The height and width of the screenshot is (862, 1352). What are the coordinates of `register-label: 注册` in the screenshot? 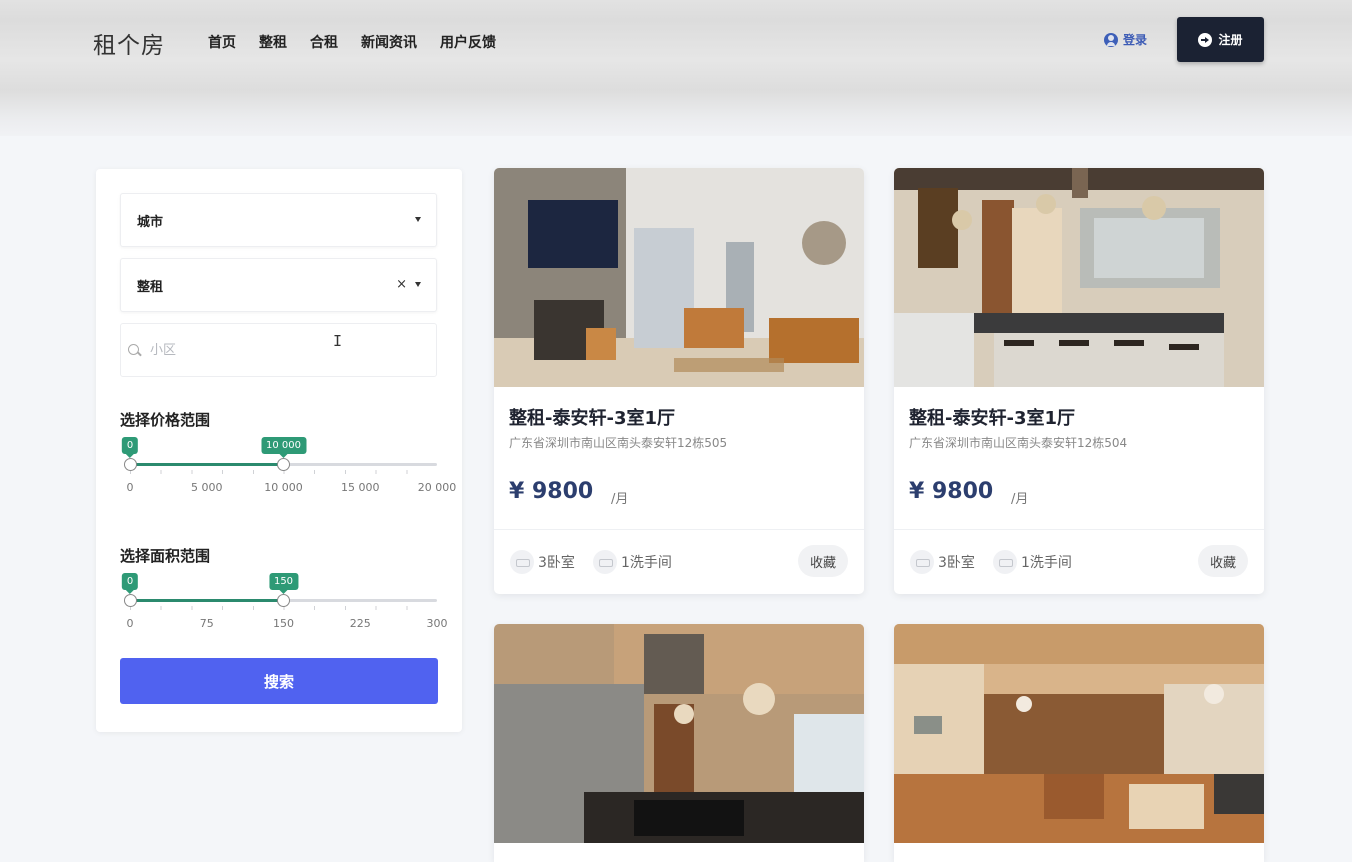 It's located at (1230, 40).